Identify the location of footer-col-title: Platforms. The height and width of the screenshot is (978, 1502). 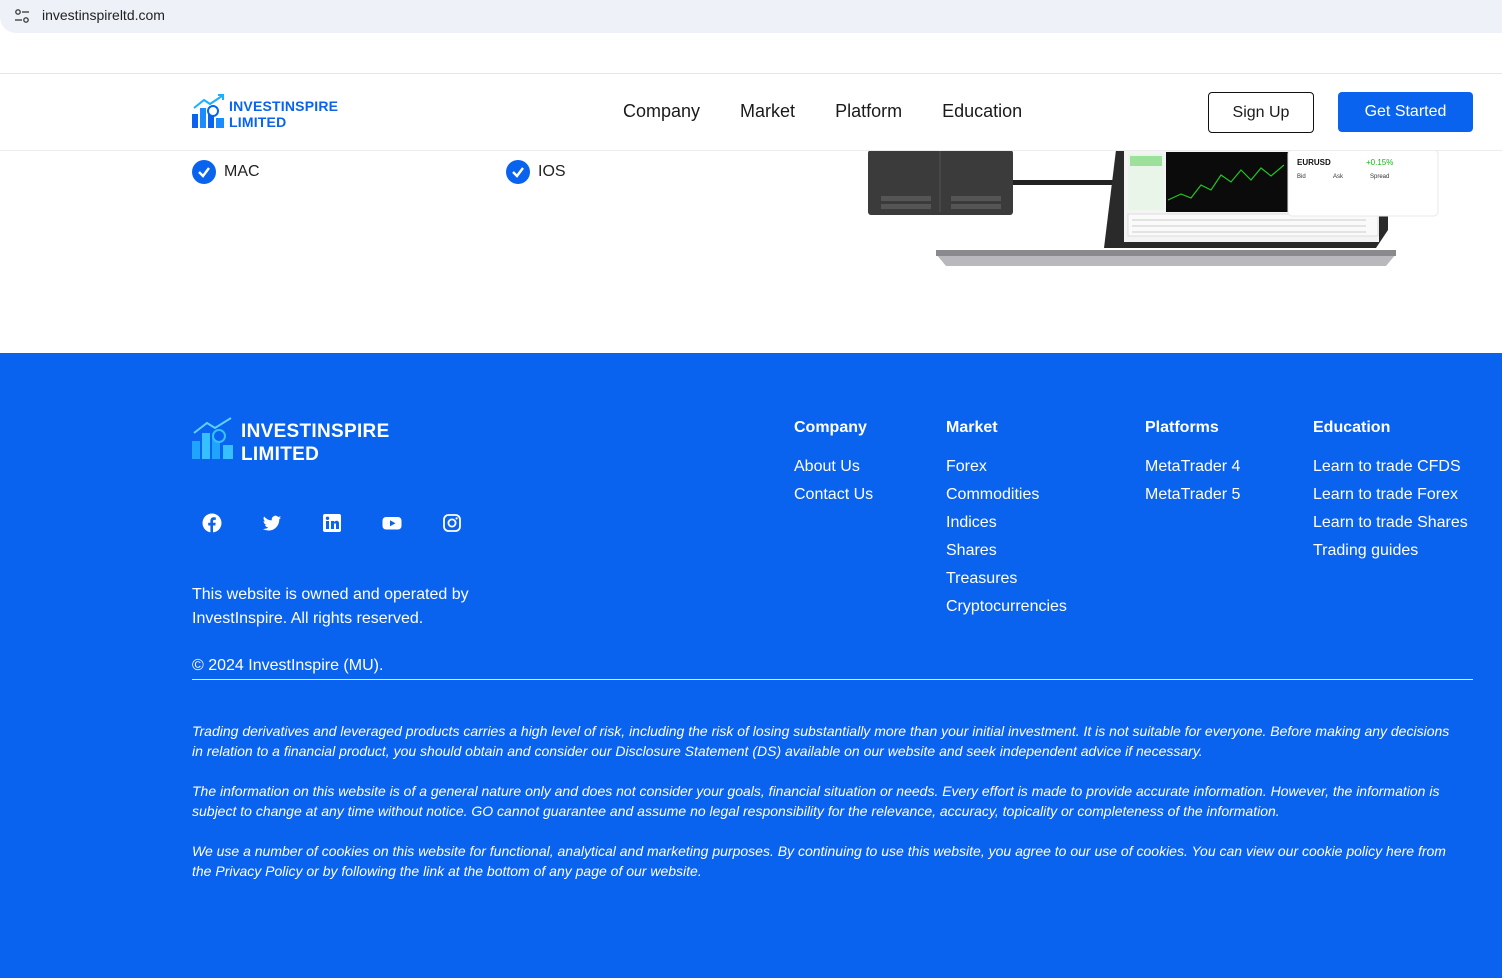
(1182, 427).